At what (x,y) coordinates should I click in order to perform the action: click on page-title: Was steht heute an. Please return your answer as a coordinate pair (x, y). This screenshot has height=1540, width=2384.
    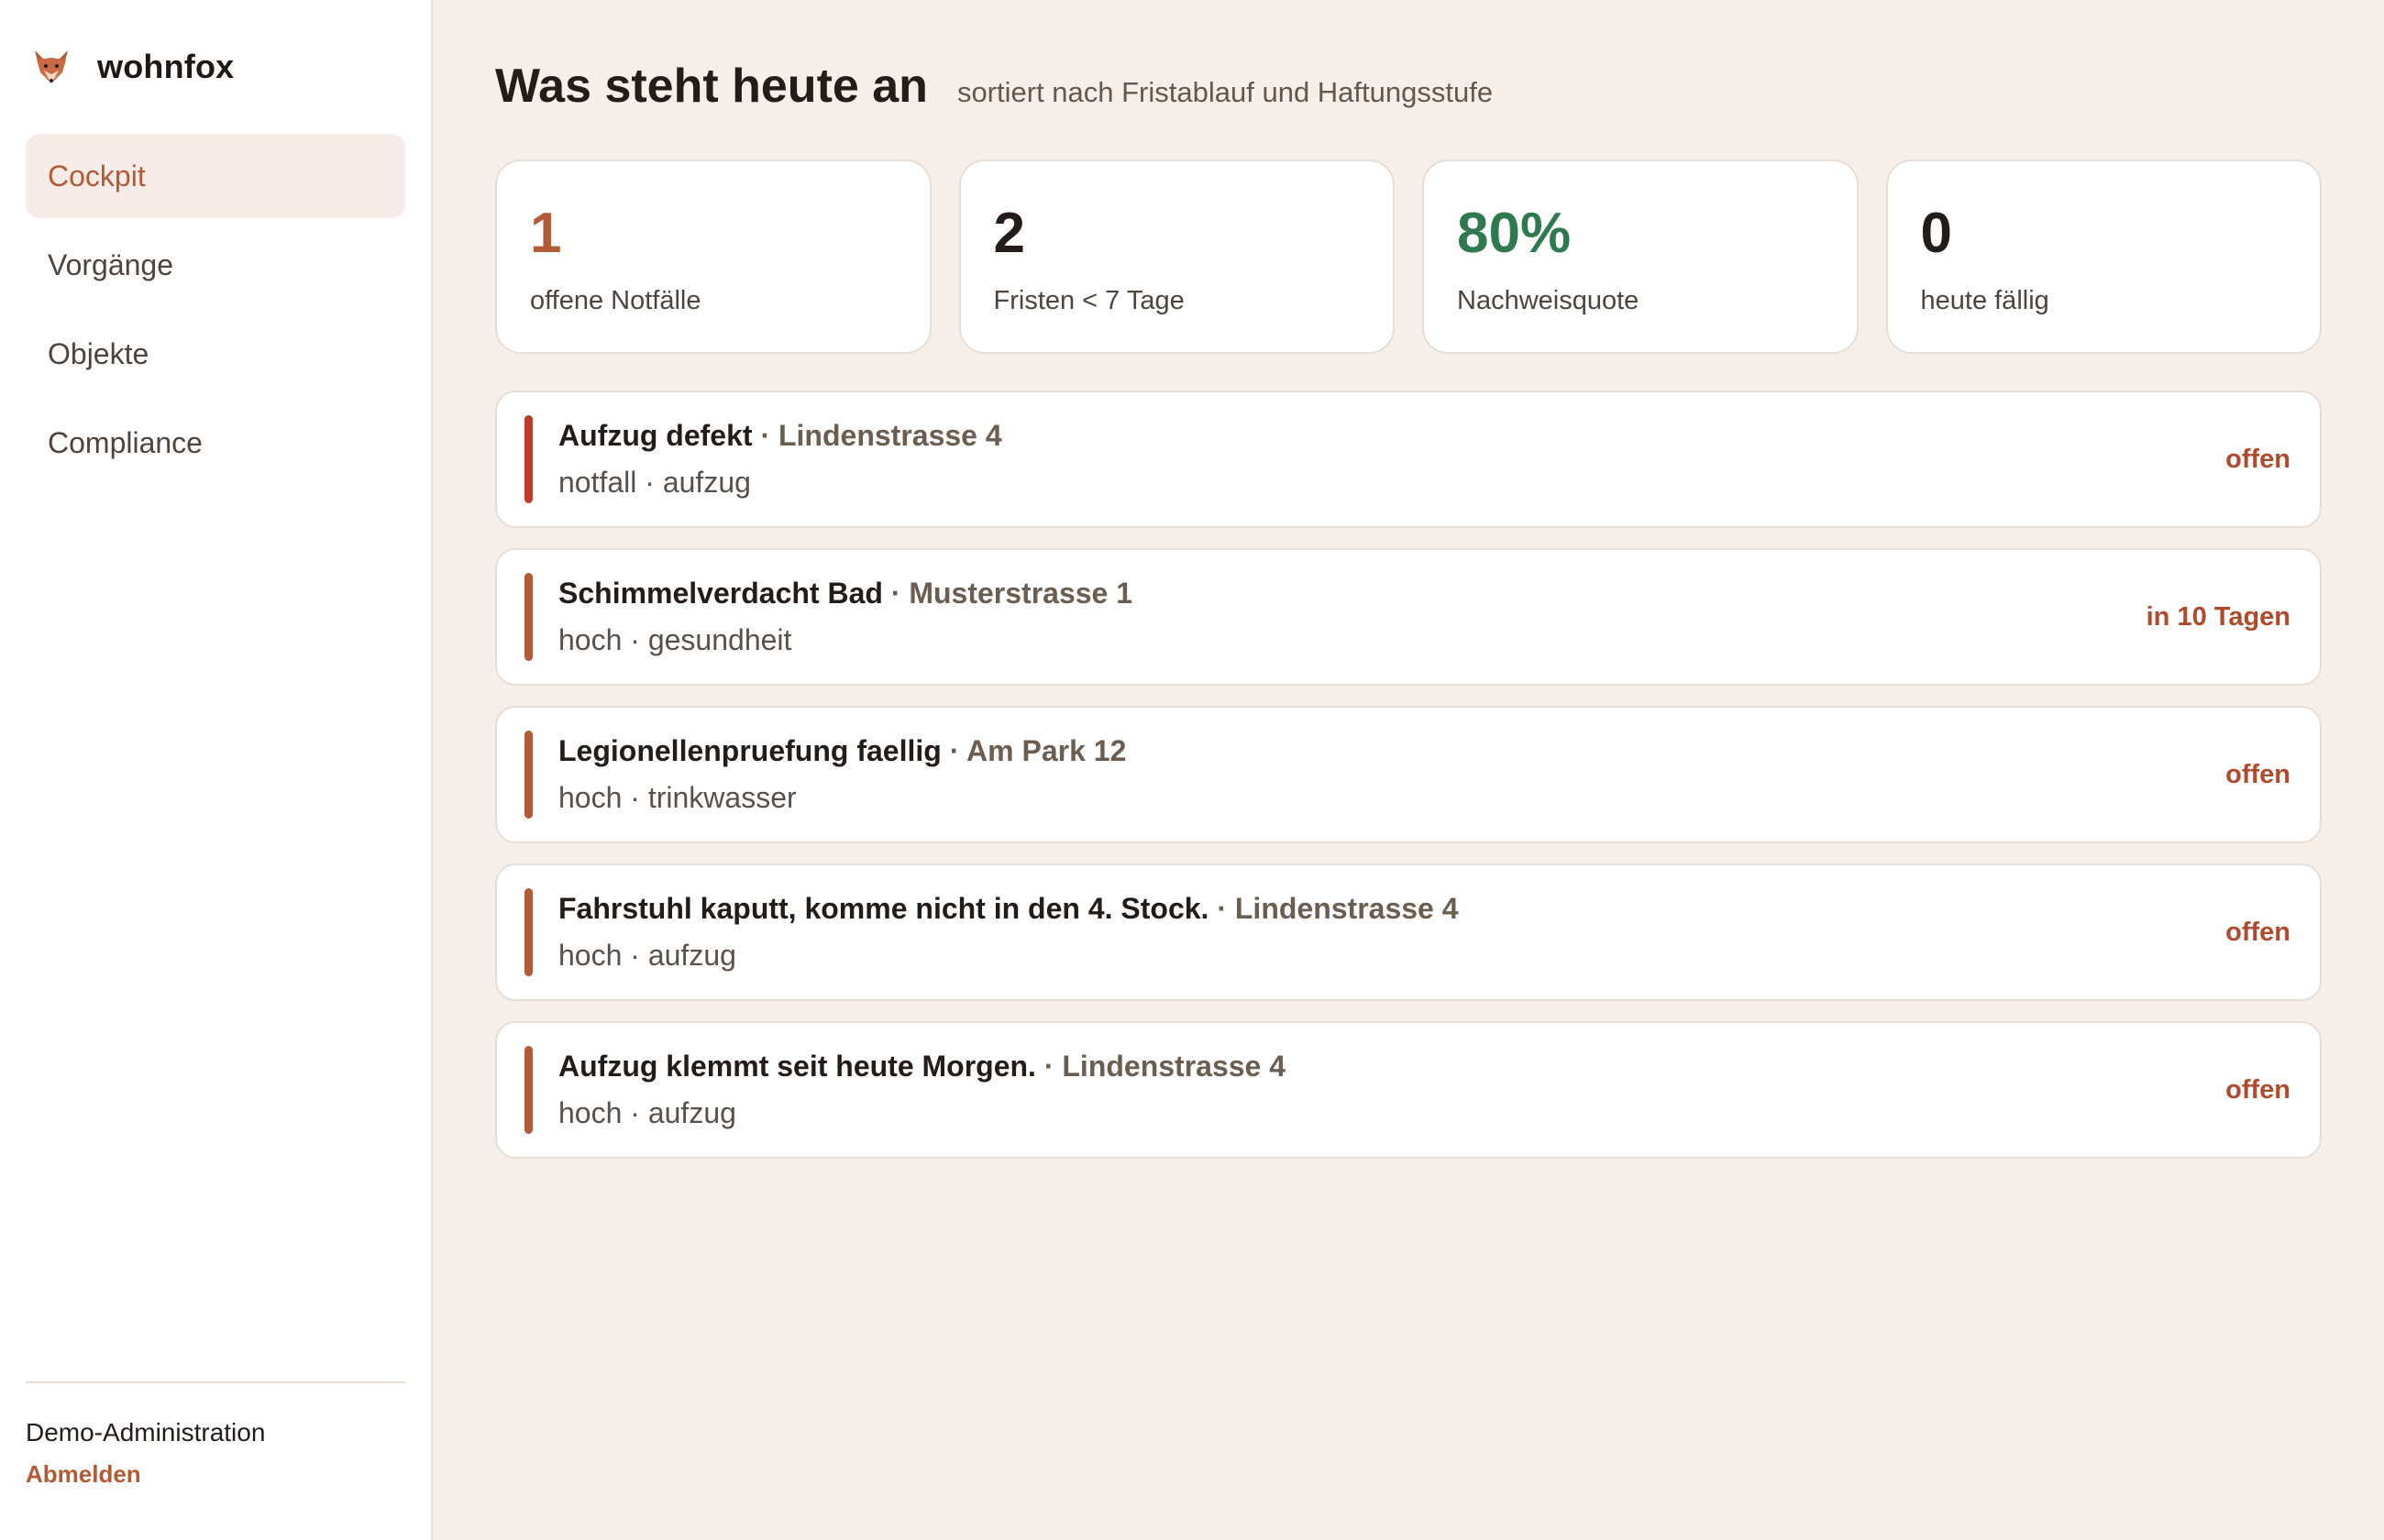
    Looking at the image, I should click on (711, 86).